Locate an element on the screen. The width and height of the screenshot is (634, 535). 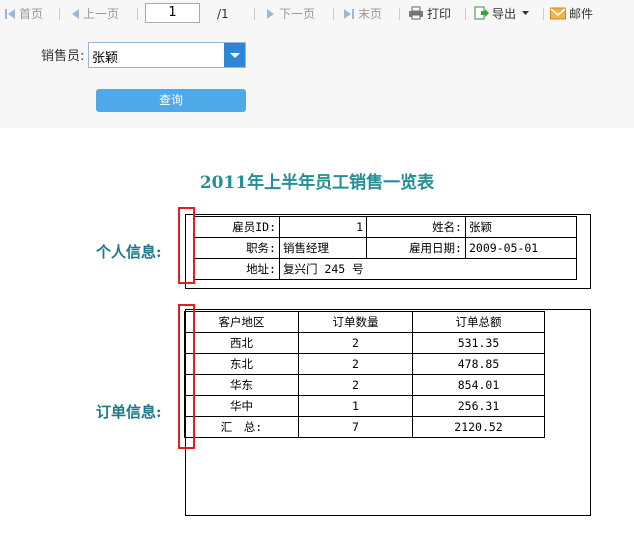
first-page-label: 首页 is located at coordinates (31, 14).